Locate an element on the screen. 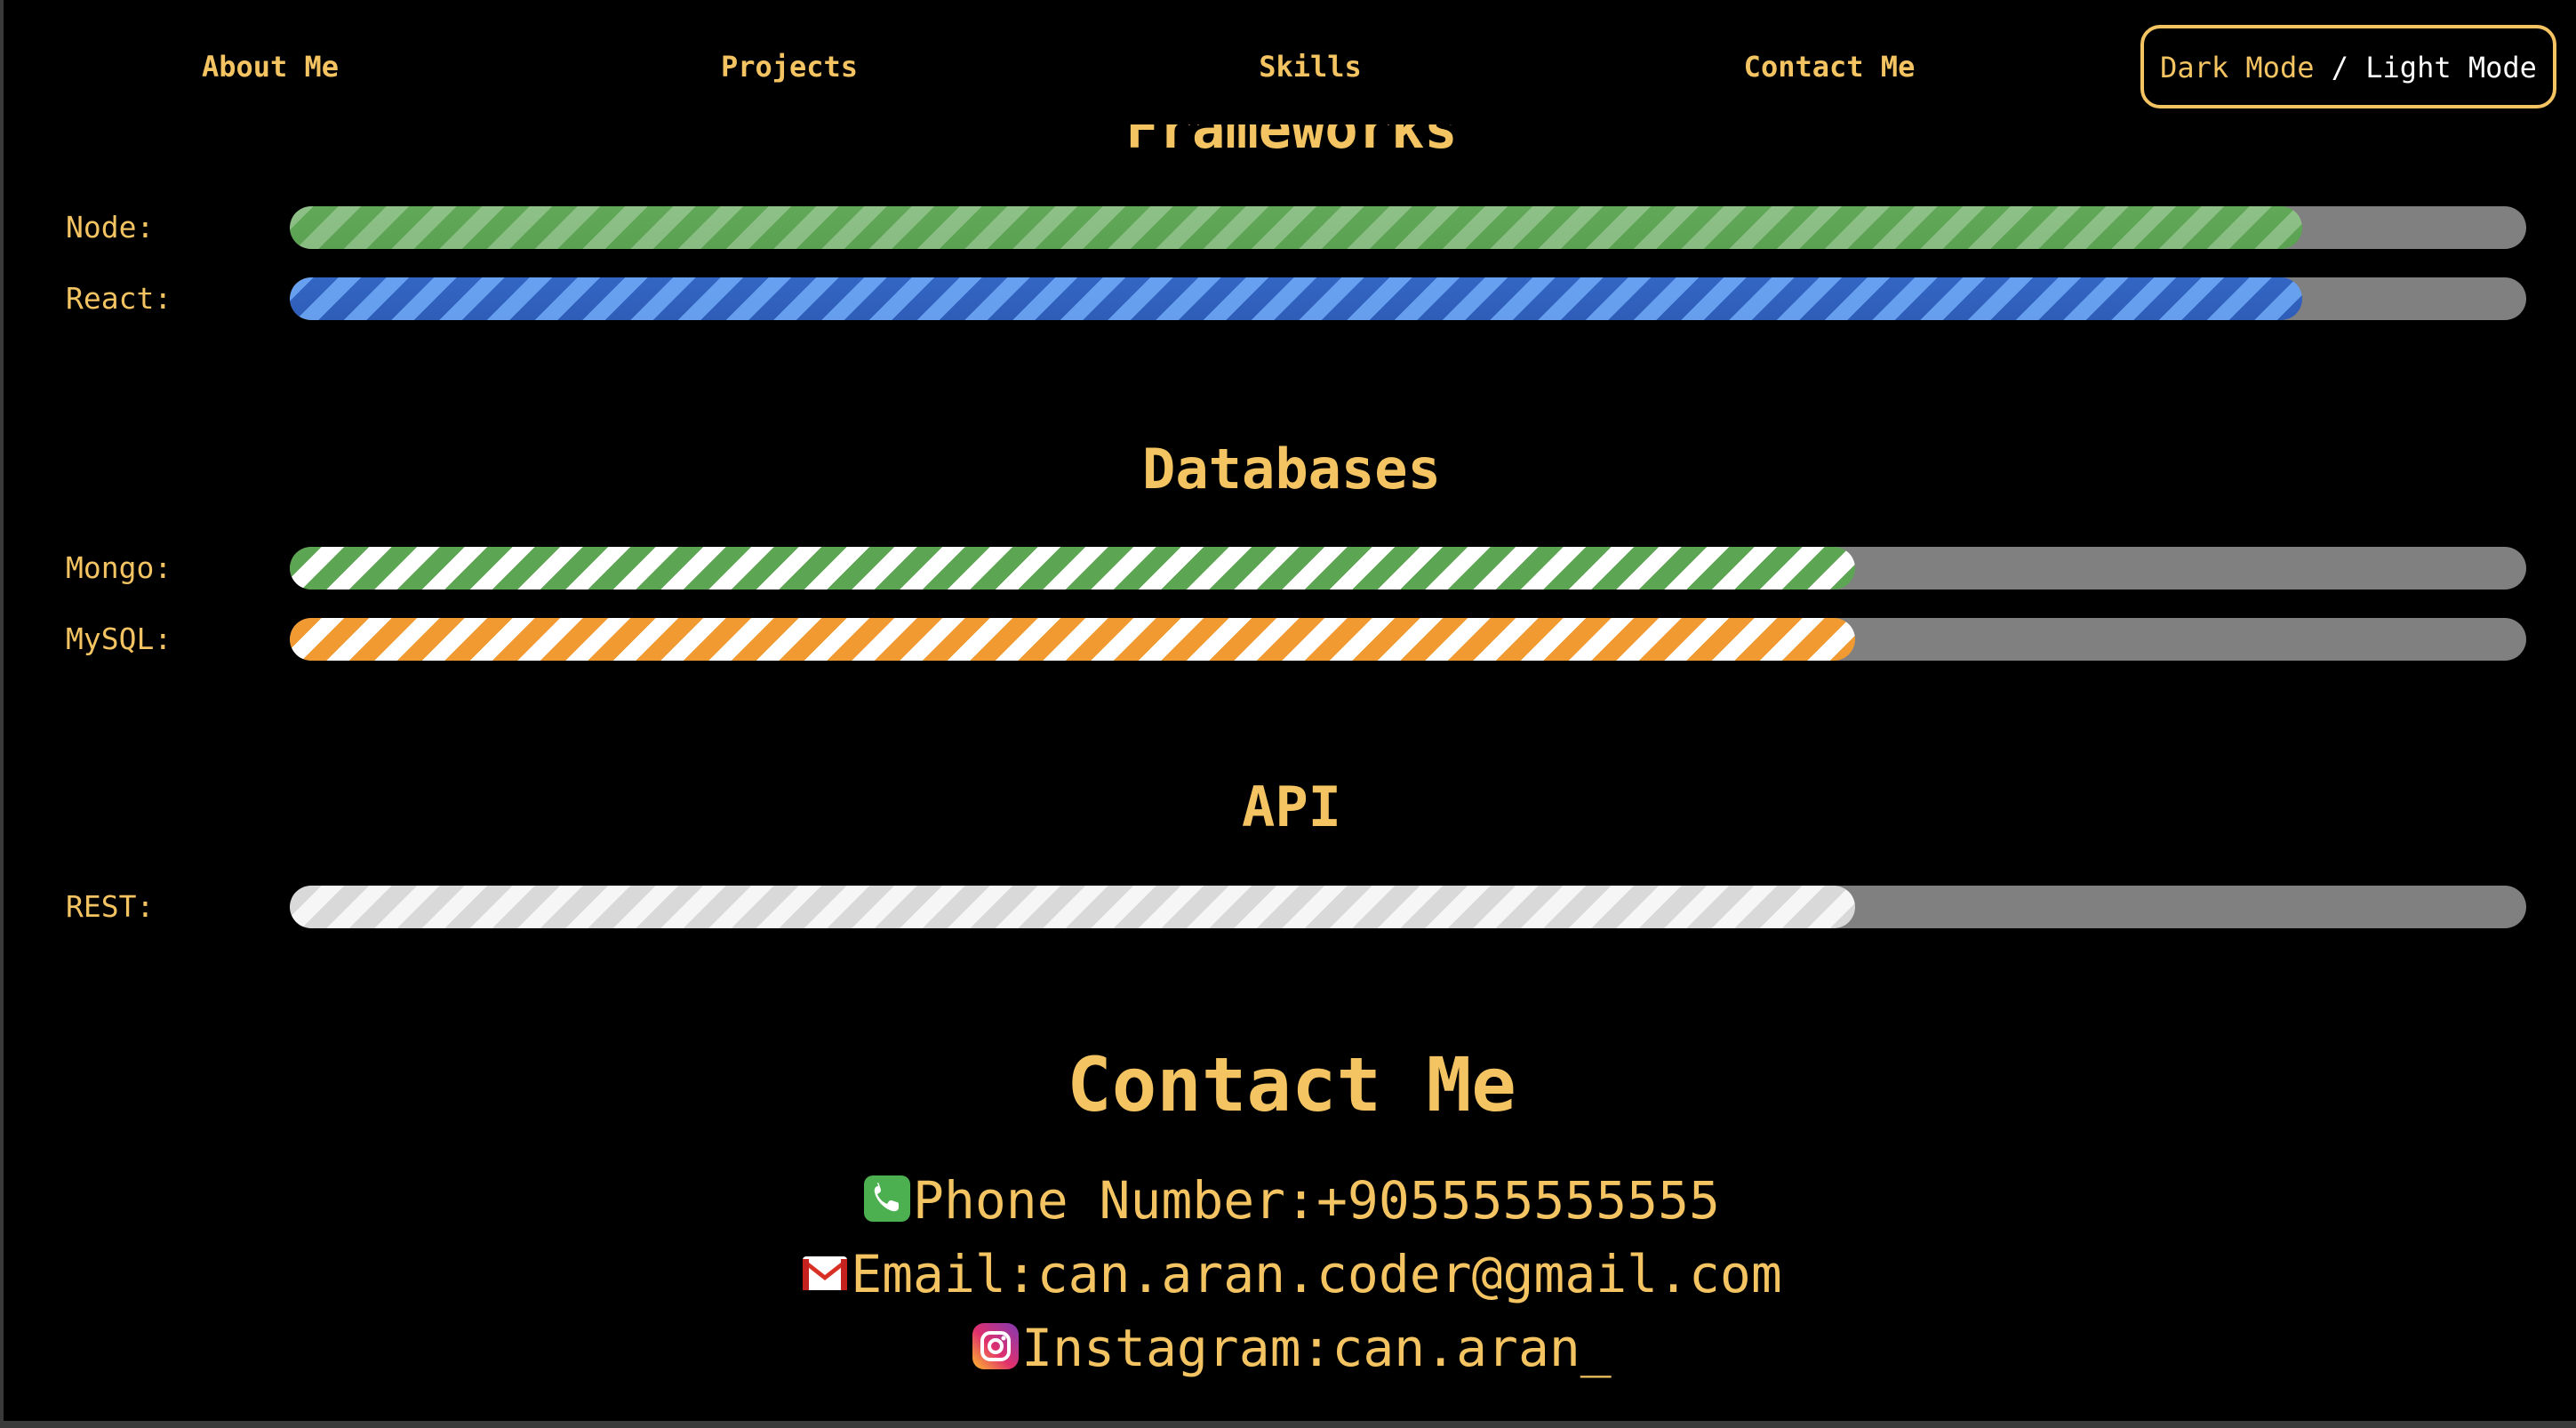 The image size is (2576, 1428). contact-instagram: Instagram:can.aran_ is located at coordinates (1290, 1348).